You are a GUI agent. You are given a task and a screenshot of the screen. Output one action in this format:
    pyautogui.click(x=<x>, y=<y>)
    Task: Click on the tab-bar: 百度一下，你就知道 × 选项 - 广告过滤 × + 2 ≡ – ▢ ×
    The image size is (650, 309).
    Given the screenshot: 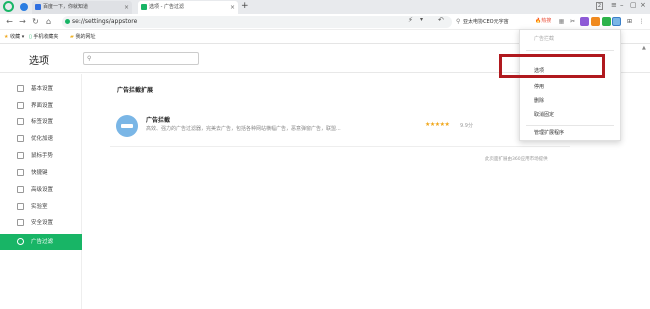 What is the action you would take?
    pyautogui.click(x=325, y=7)
    